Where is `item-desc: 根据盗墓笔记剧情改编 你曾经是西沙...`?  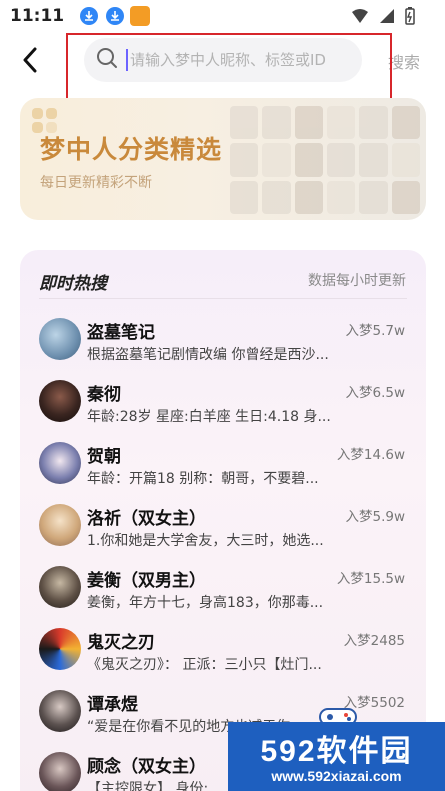 item-desc: 根据盗墓笔记剧情改编 你曾经是西沙... is located at coordinates (208, 355).